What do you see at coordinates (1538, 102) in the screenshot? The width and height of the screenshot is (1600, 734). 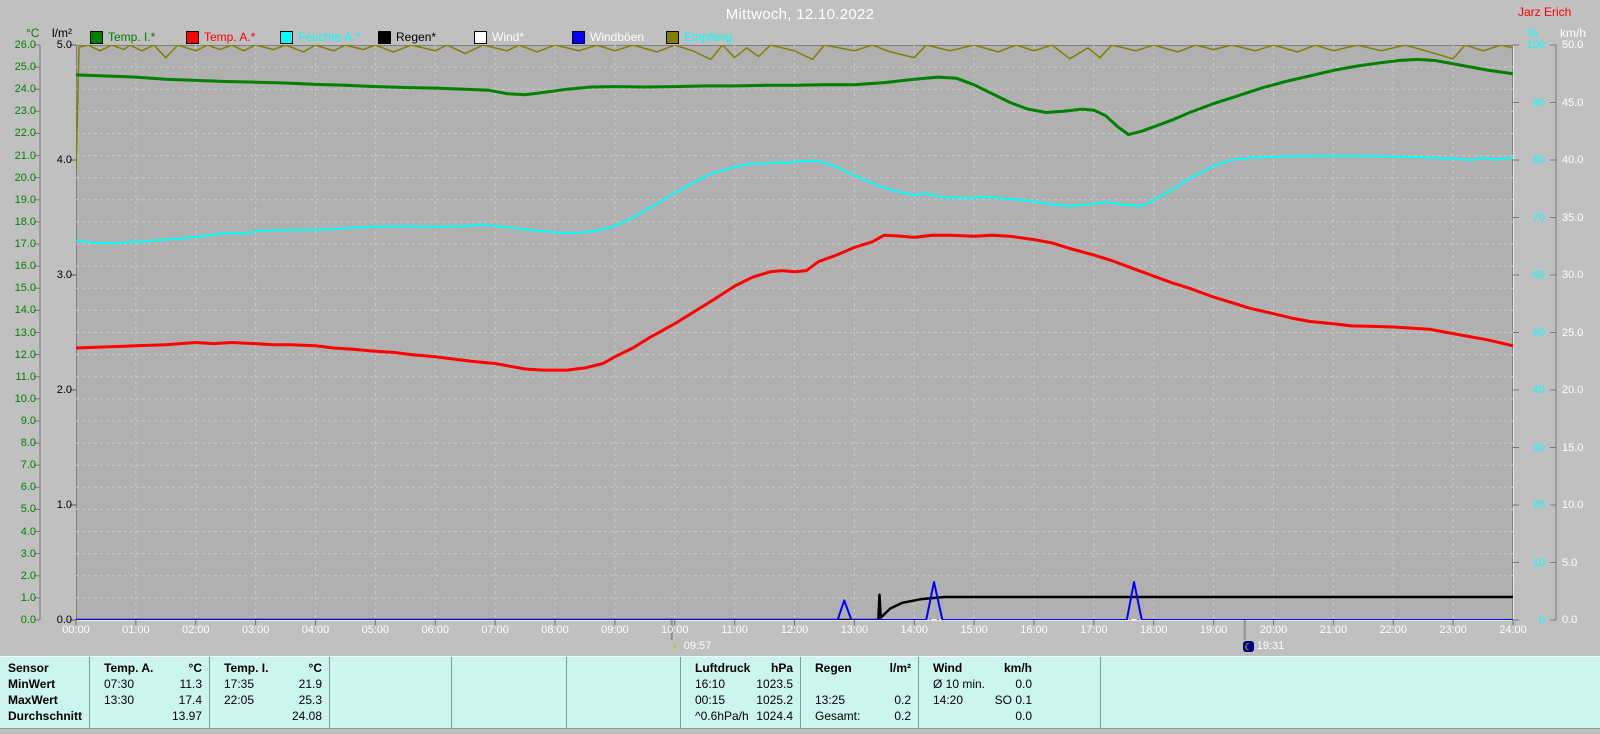 I see `humidity-axis-tick-label: 90` at bounding box center [1538, 102].